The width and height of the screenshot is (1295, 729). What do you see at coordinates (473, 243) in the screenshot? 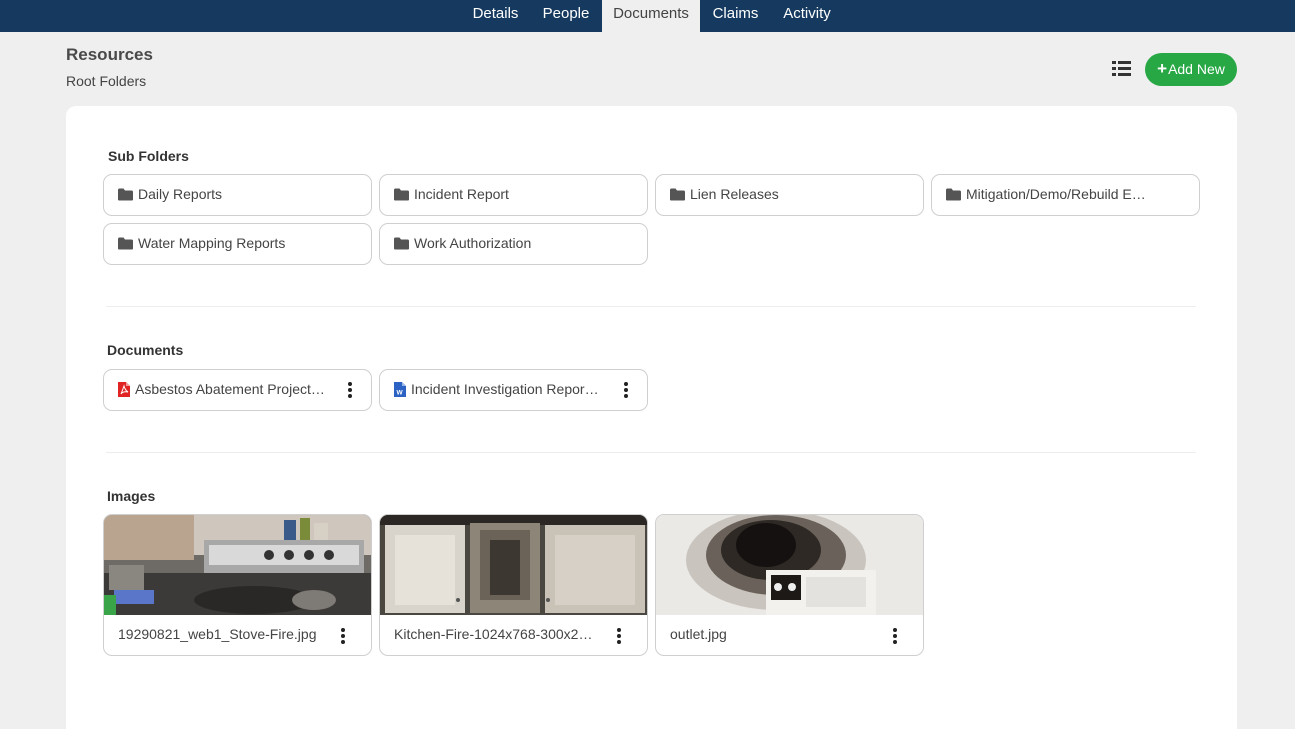
I see `folder-label: Work Authorization` at bounding box center [473, 243].